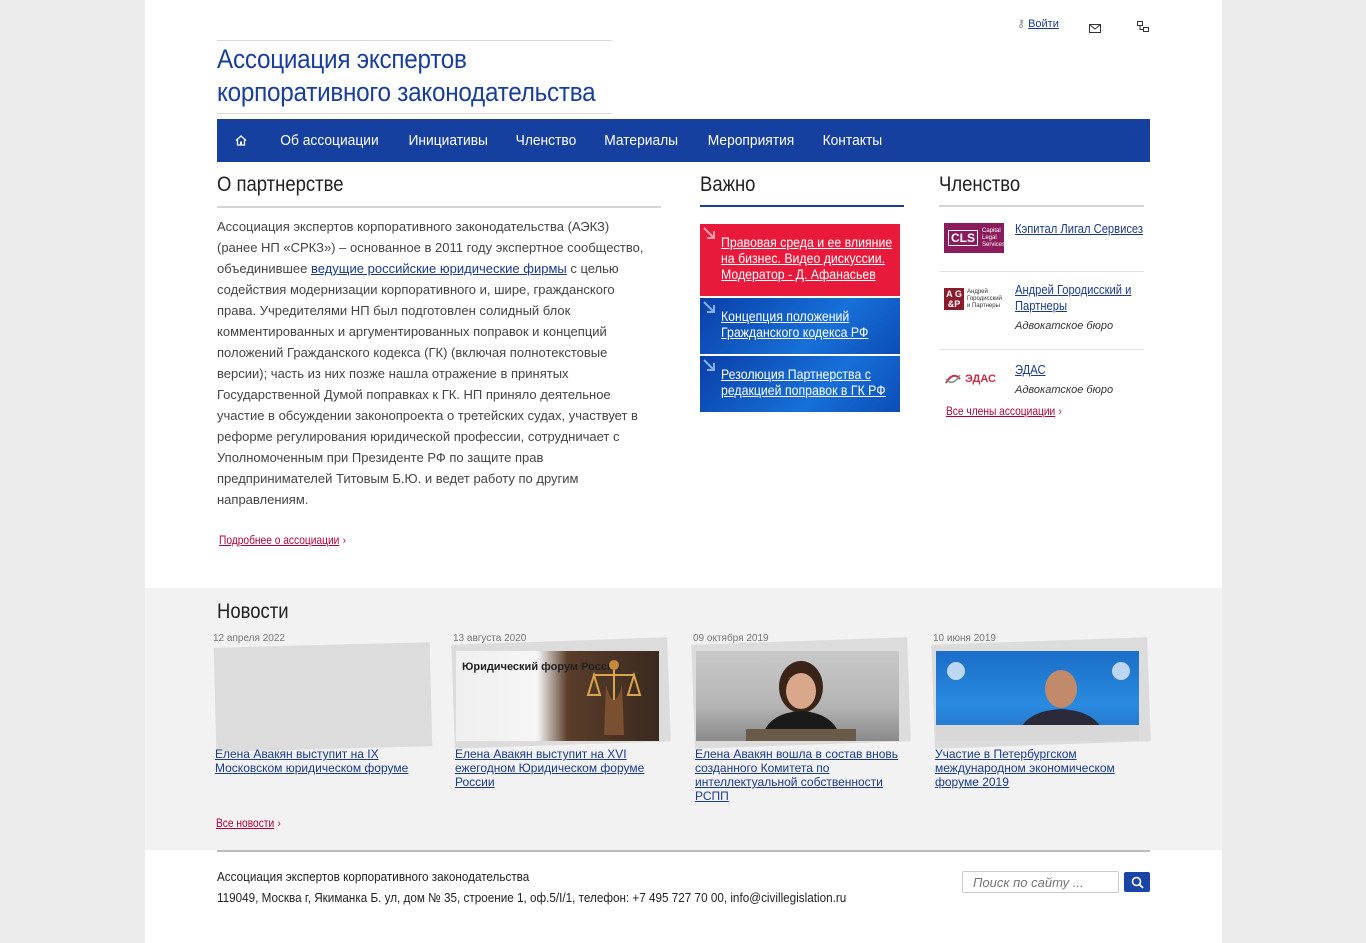  What do you see at coordinates (1079, 298) in the screenshot?
I see `member-name: Андрей Городисский и Партнеры` at bounding box center [1079, 298].